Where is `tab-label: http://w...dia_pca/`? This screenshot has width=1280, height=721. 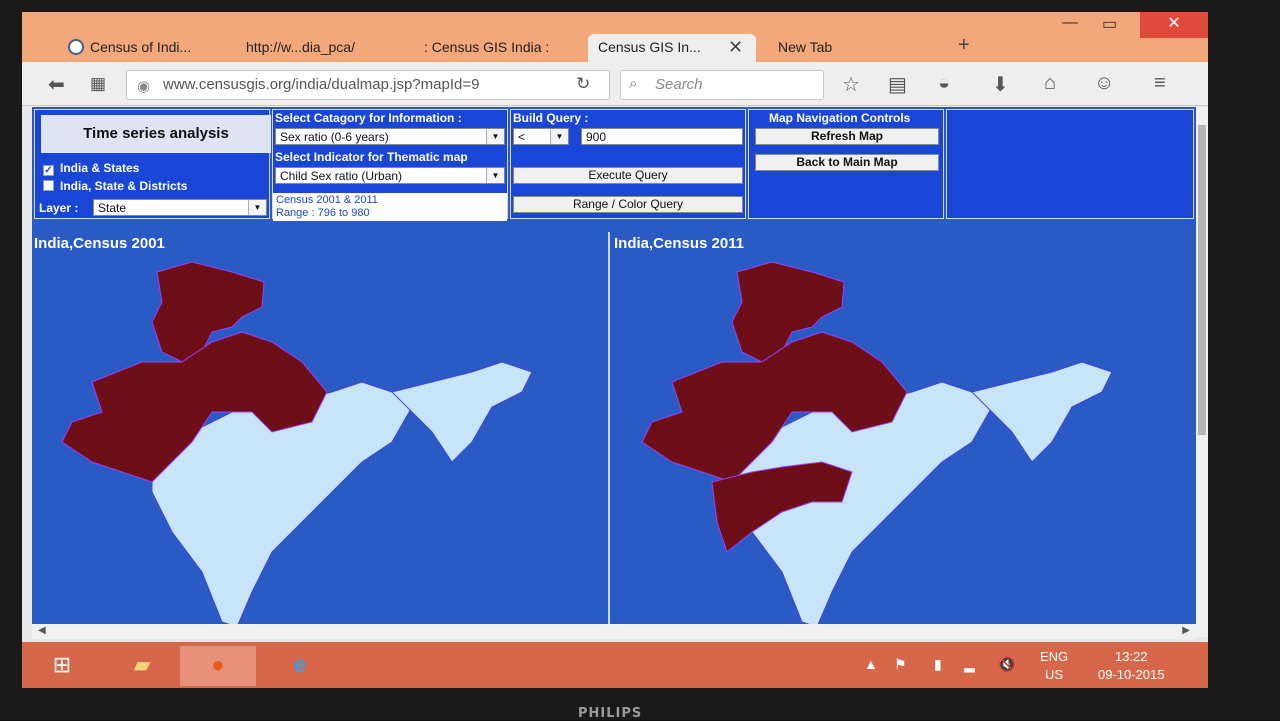 tab-label: http://w...dia_pca/ is located at coordinates (300, 47).